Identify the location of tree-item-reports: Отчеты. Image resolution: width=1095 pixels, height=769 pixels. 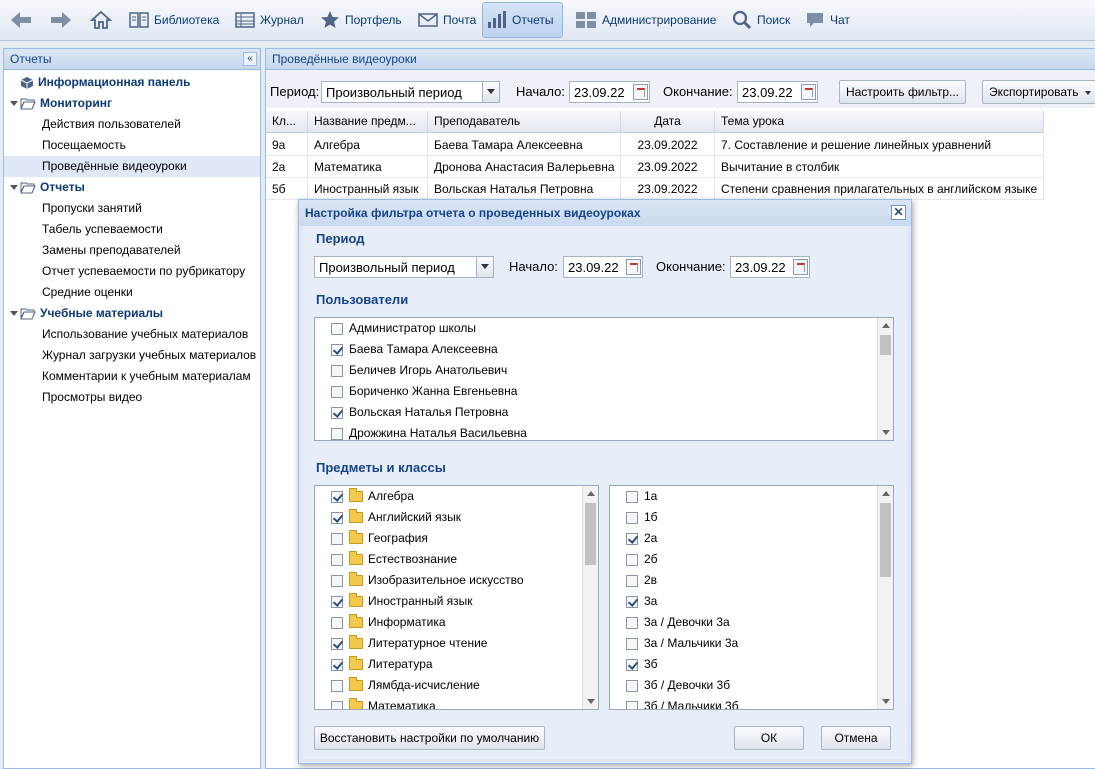
(132, 187).